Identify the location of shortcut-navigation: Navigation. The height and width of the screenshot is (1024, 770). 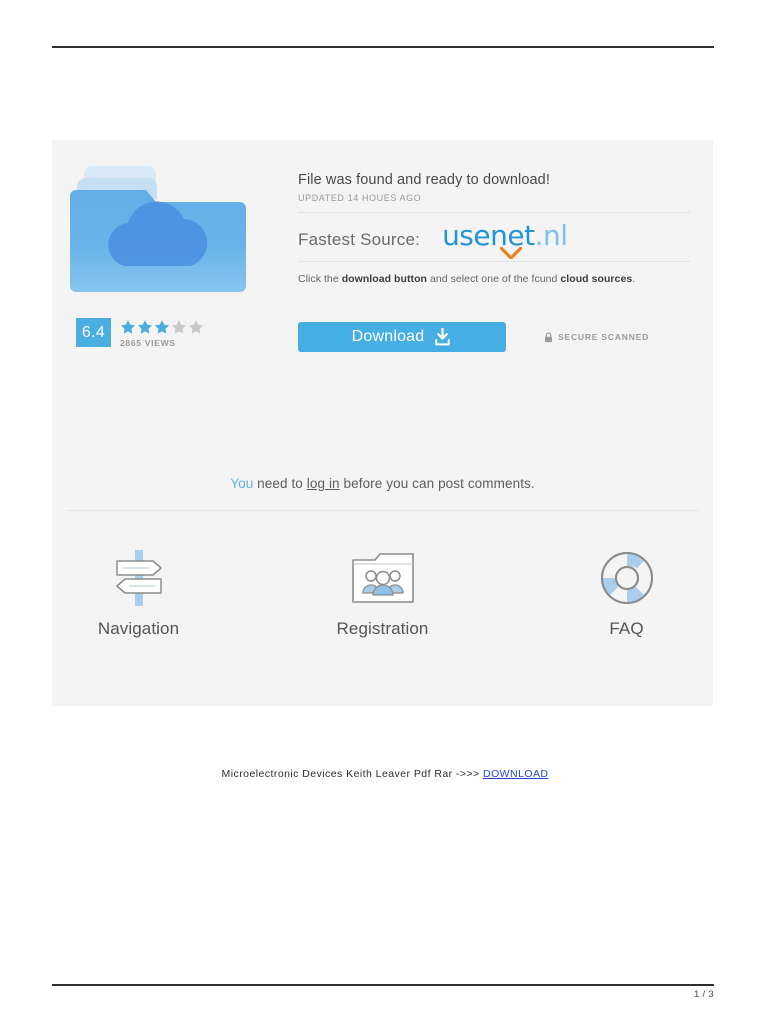
(139, 592).